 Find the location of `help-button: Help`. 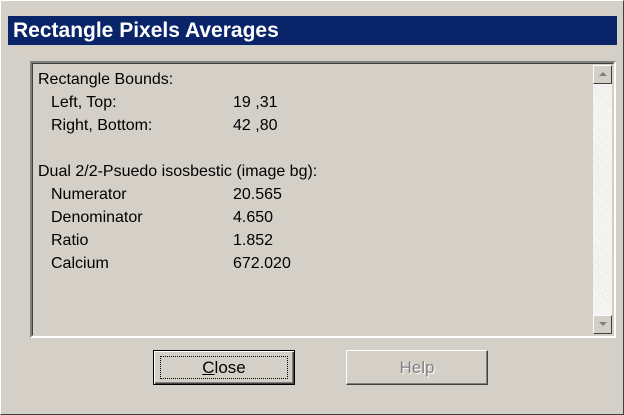

help-button: Help is located at coordinates (417, 367).